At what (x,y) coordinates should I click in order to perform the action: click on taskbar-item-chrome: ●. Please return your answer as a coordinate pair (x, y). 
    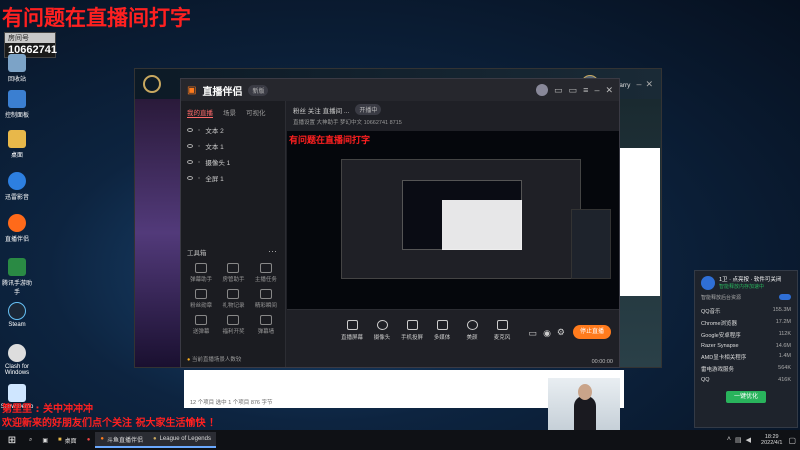
    Looking at the image, I should click on (89, 440).